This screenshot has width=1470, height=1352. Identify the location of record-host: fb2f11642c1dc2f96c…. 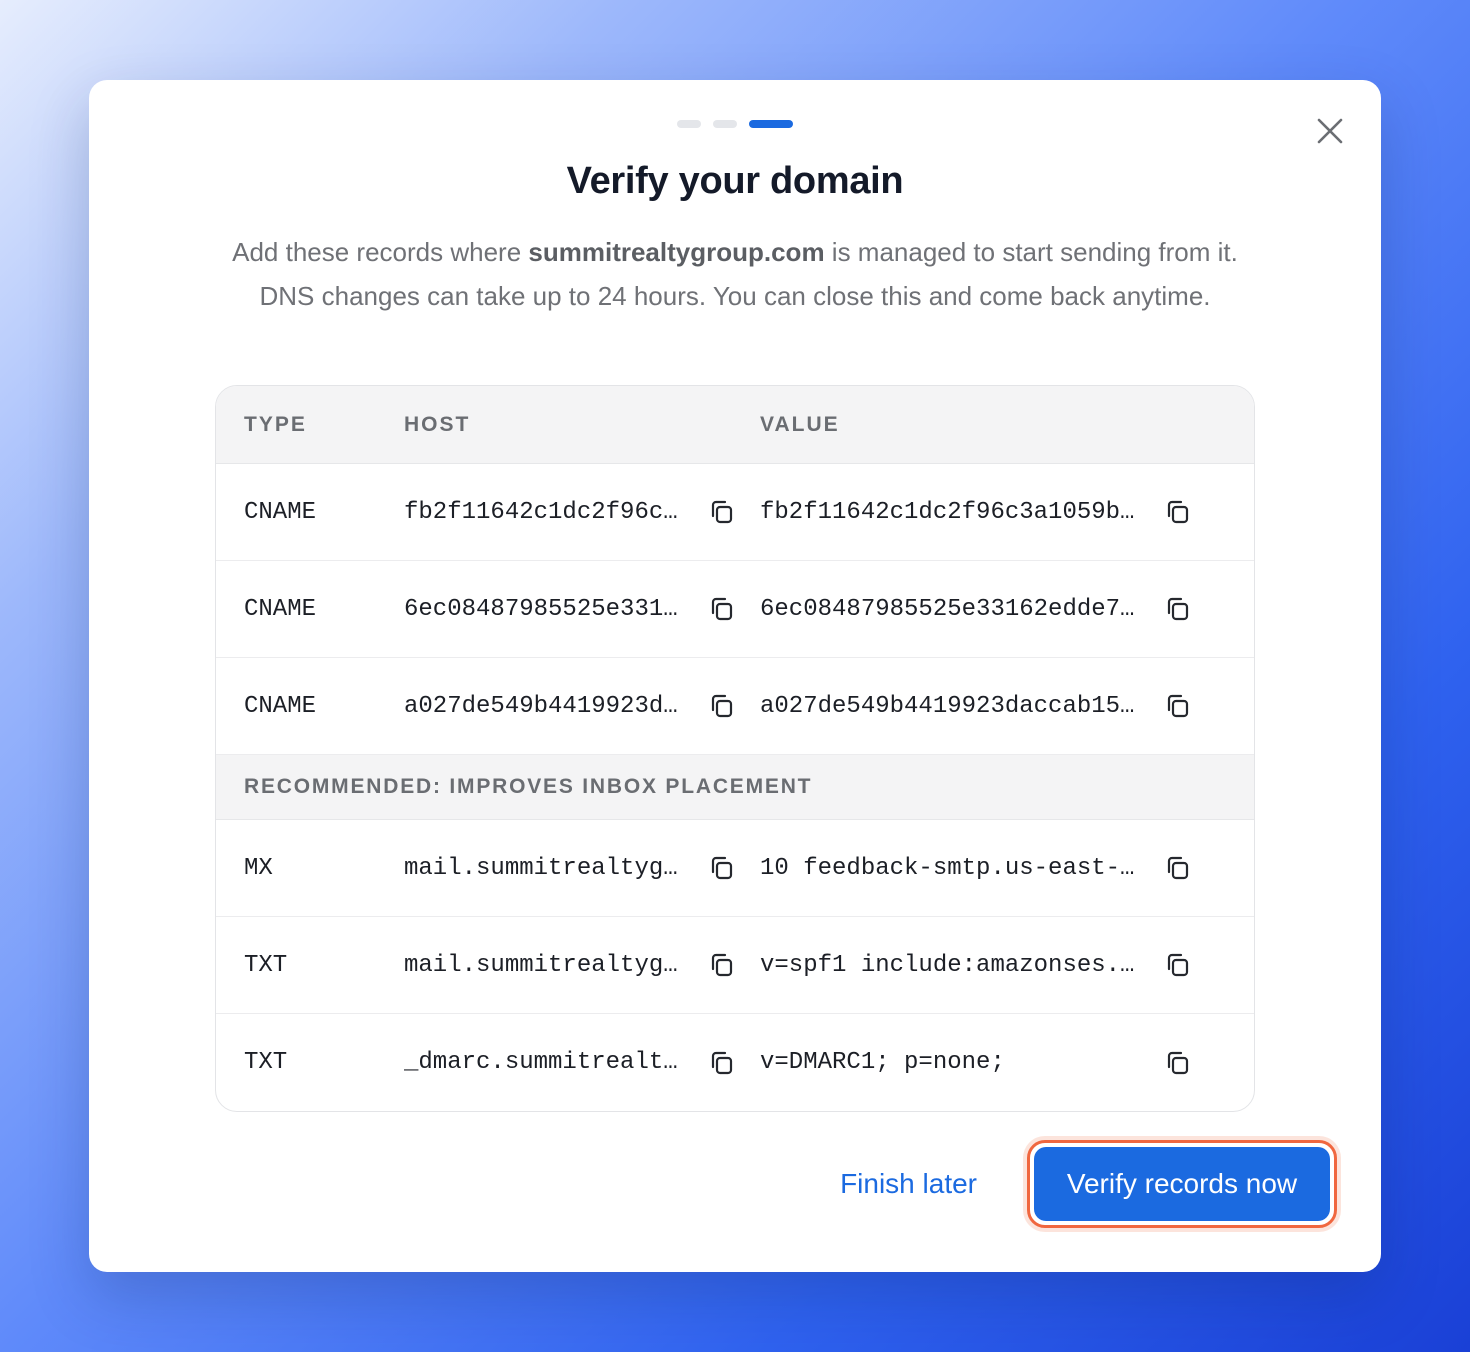
(541, 512).